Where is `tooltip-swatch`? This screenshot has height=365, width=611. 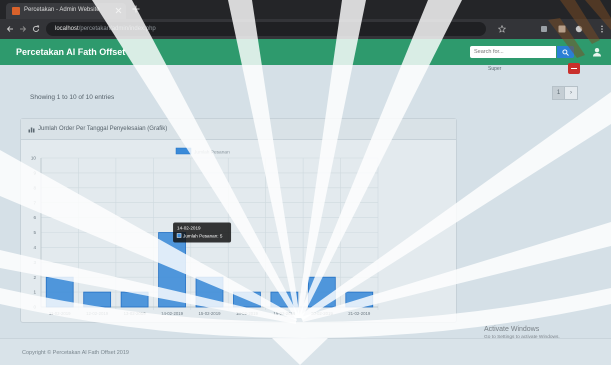
tooltip-swatch is located at coordinates (179, 235).